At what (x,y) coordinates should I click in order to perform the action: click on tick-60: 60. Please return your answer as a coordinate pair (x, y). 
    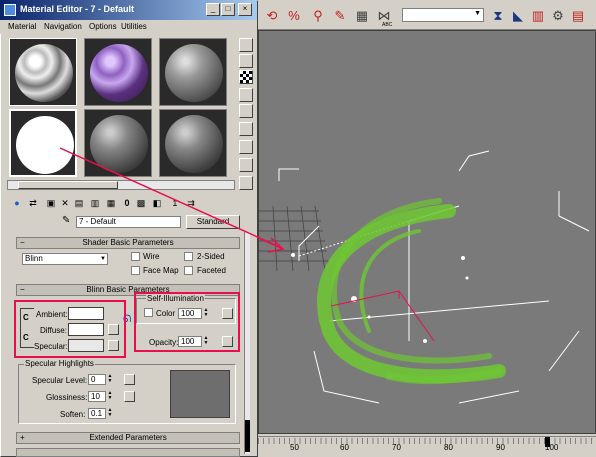
    Looking at the image, I should click on (344, 447).